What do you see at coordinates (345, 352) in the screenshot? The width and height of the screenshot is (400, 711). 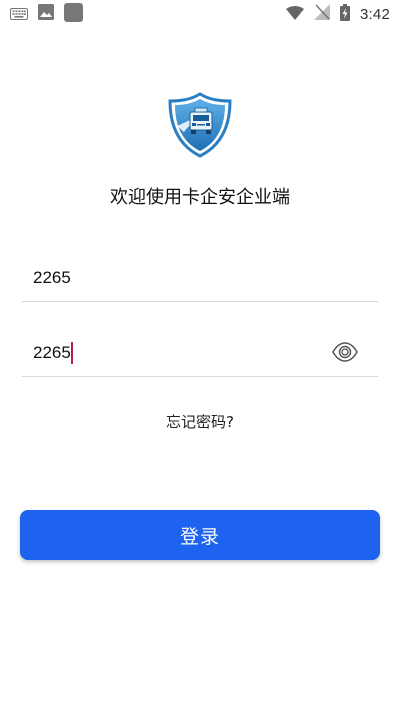 I see `show-password-eye-icon` at bounding box center [345, 352].